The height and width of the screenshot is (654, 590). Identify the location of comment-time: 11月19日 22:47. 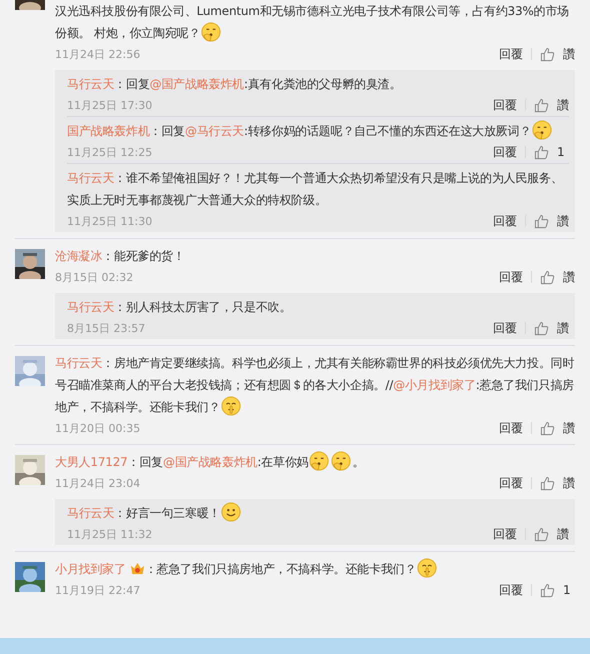
(97, 590).